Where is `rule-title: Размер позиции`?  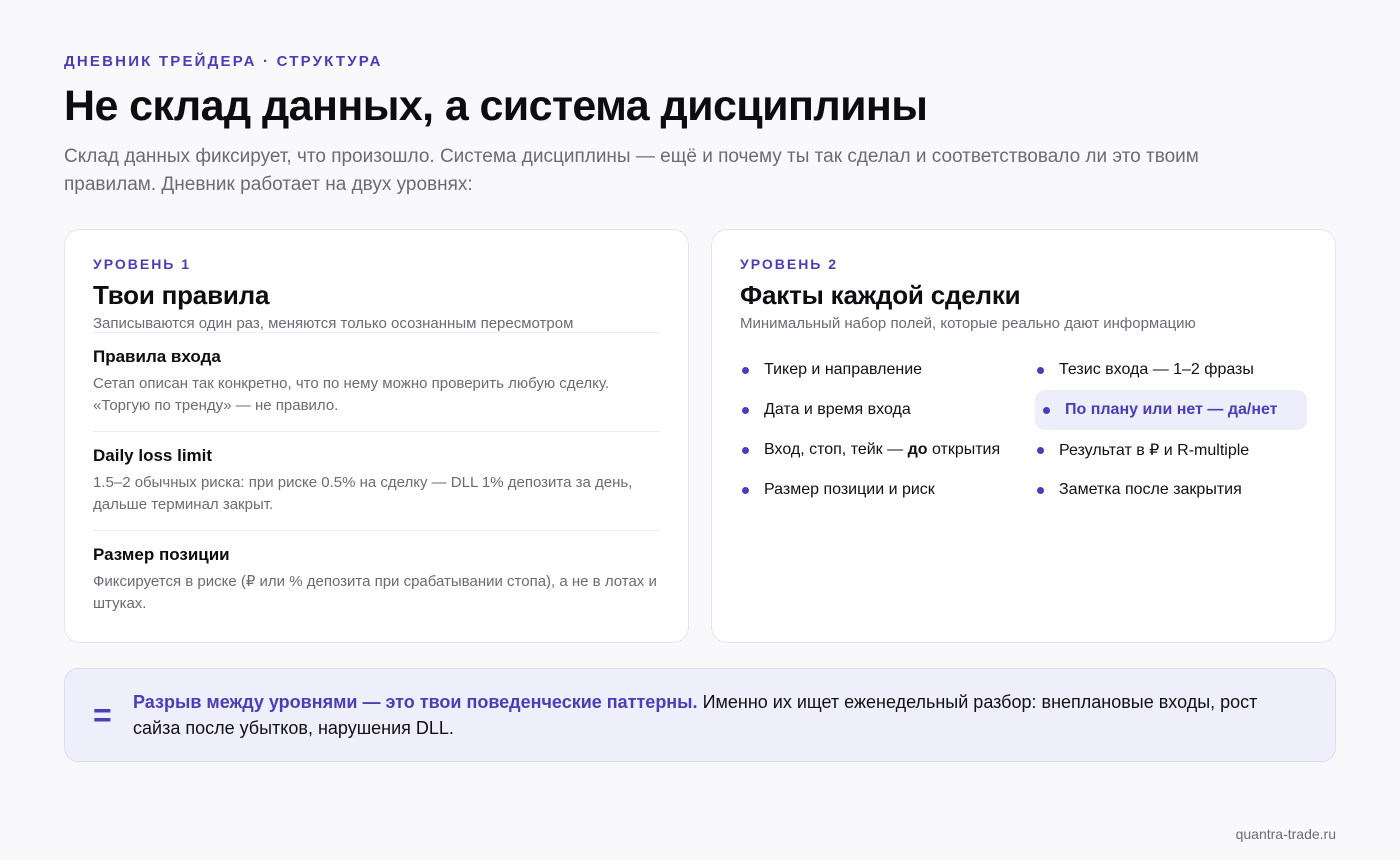
rule-title: Размер позиции is located at coordinates (161, 554).